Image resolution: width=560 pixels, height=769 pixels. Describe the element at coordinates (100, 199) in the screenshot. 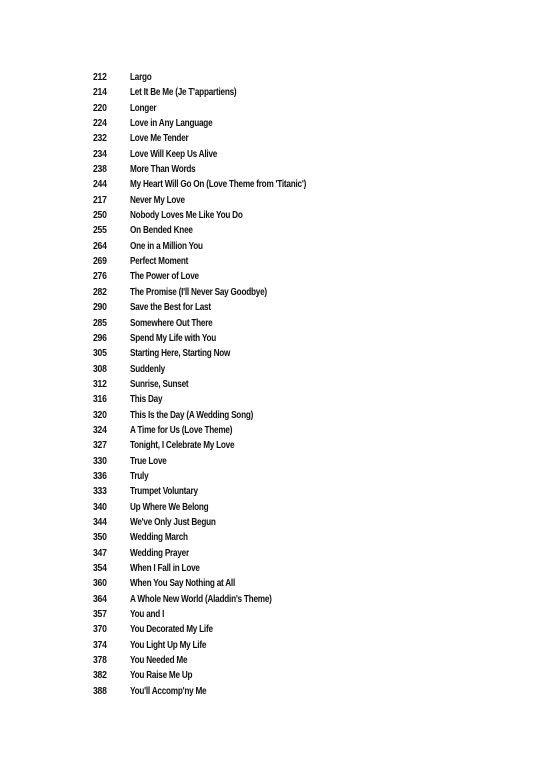

I see `page-number: 217` at that location.